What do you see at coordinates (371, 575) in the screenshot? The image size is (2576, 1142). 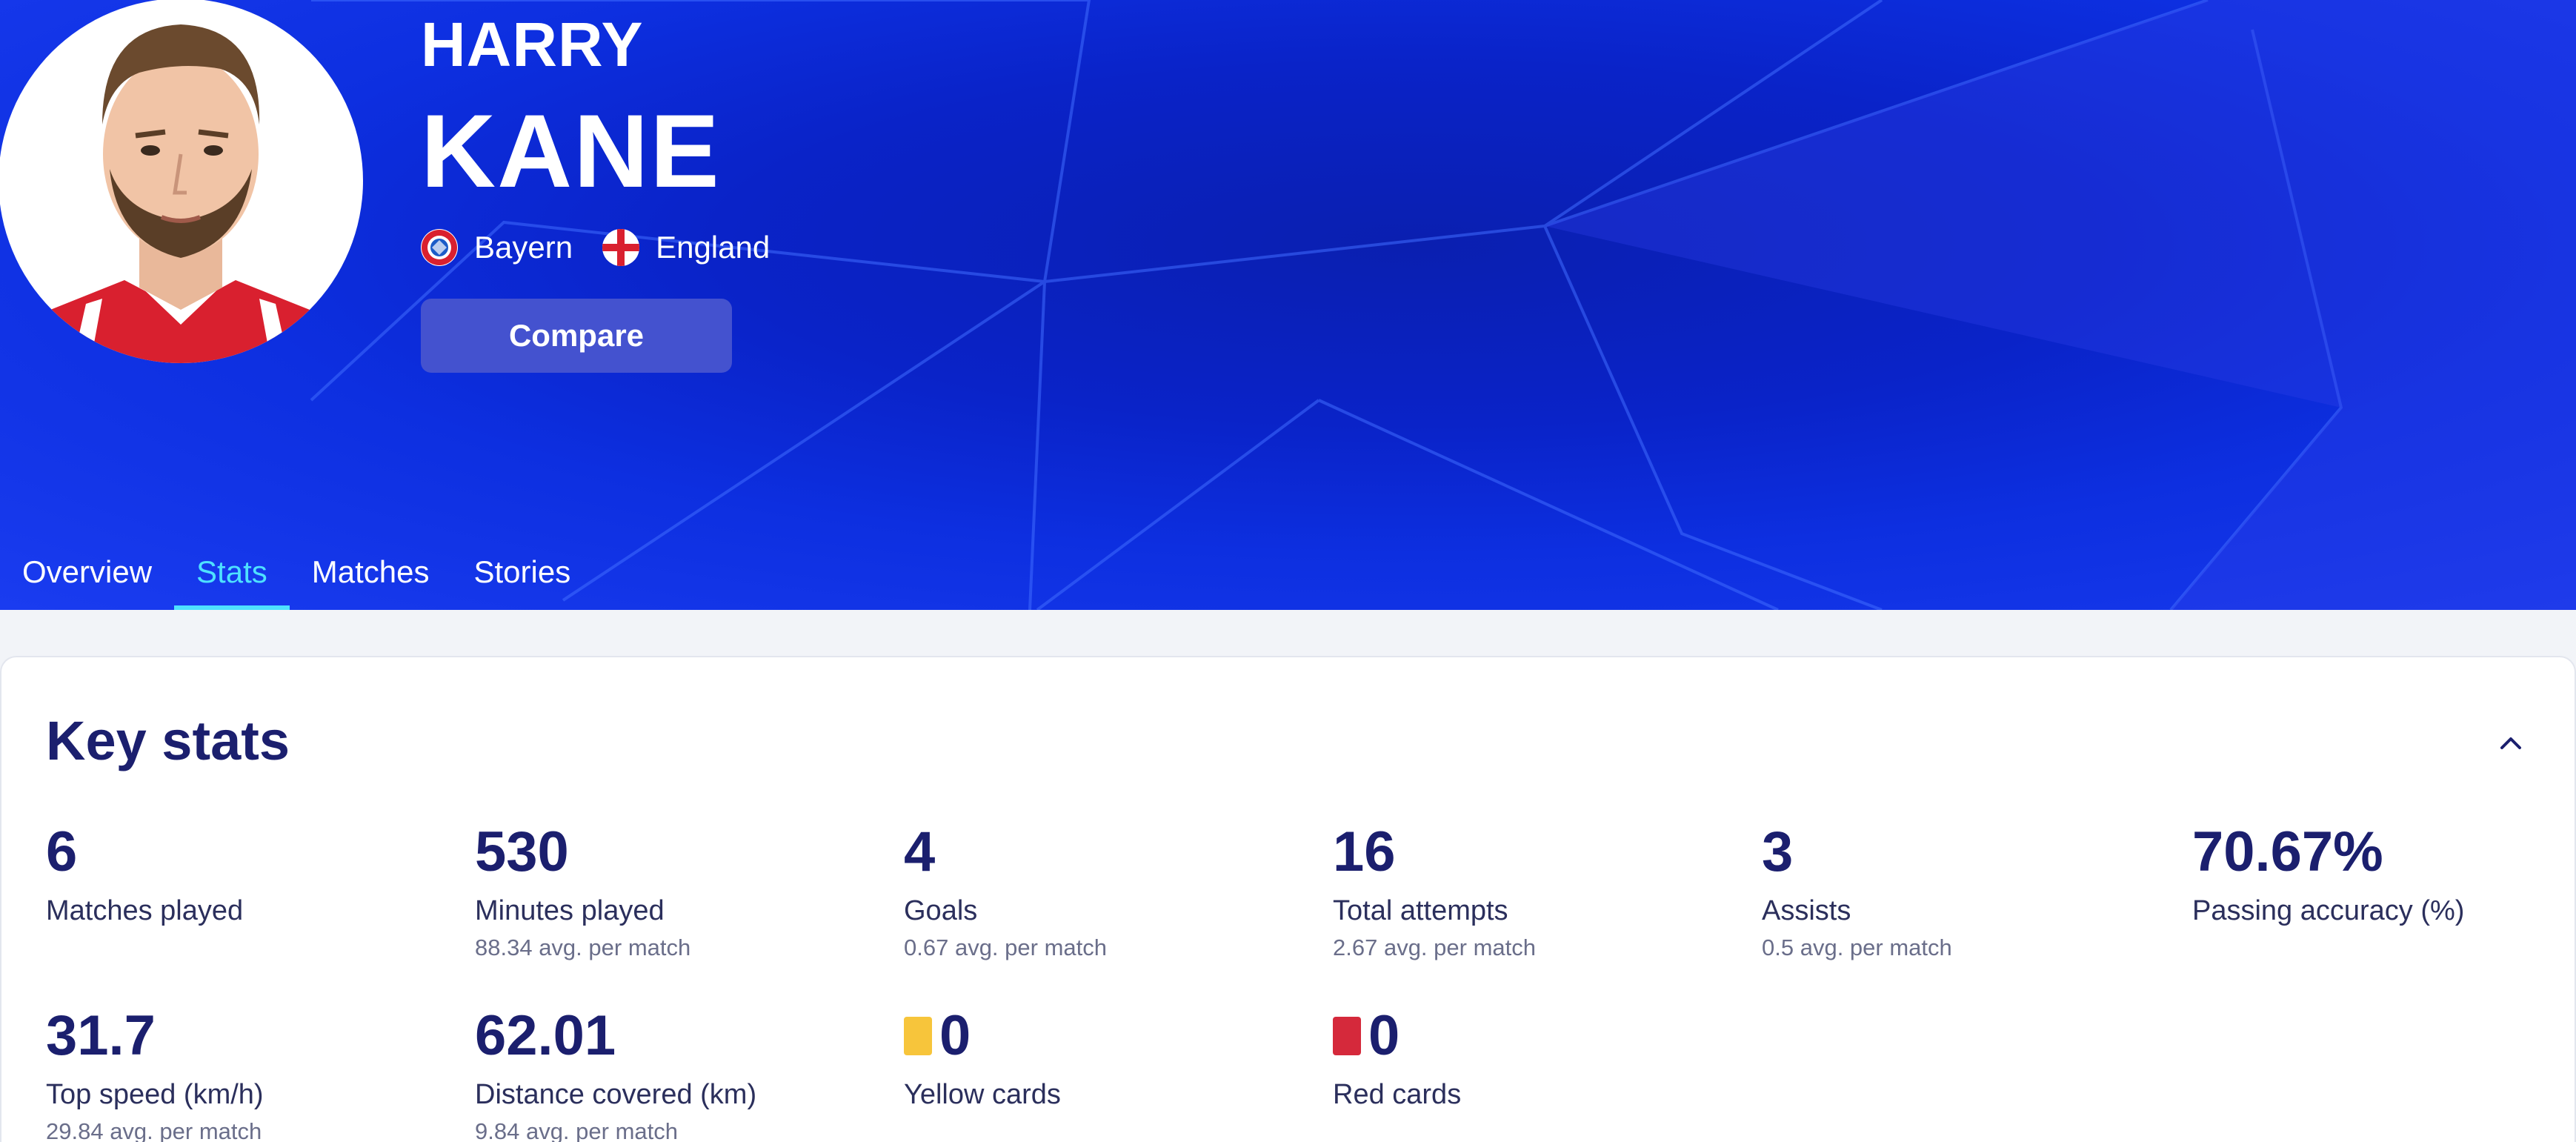 I see `tab-matches: Matches` at bounding box center [371, 575].